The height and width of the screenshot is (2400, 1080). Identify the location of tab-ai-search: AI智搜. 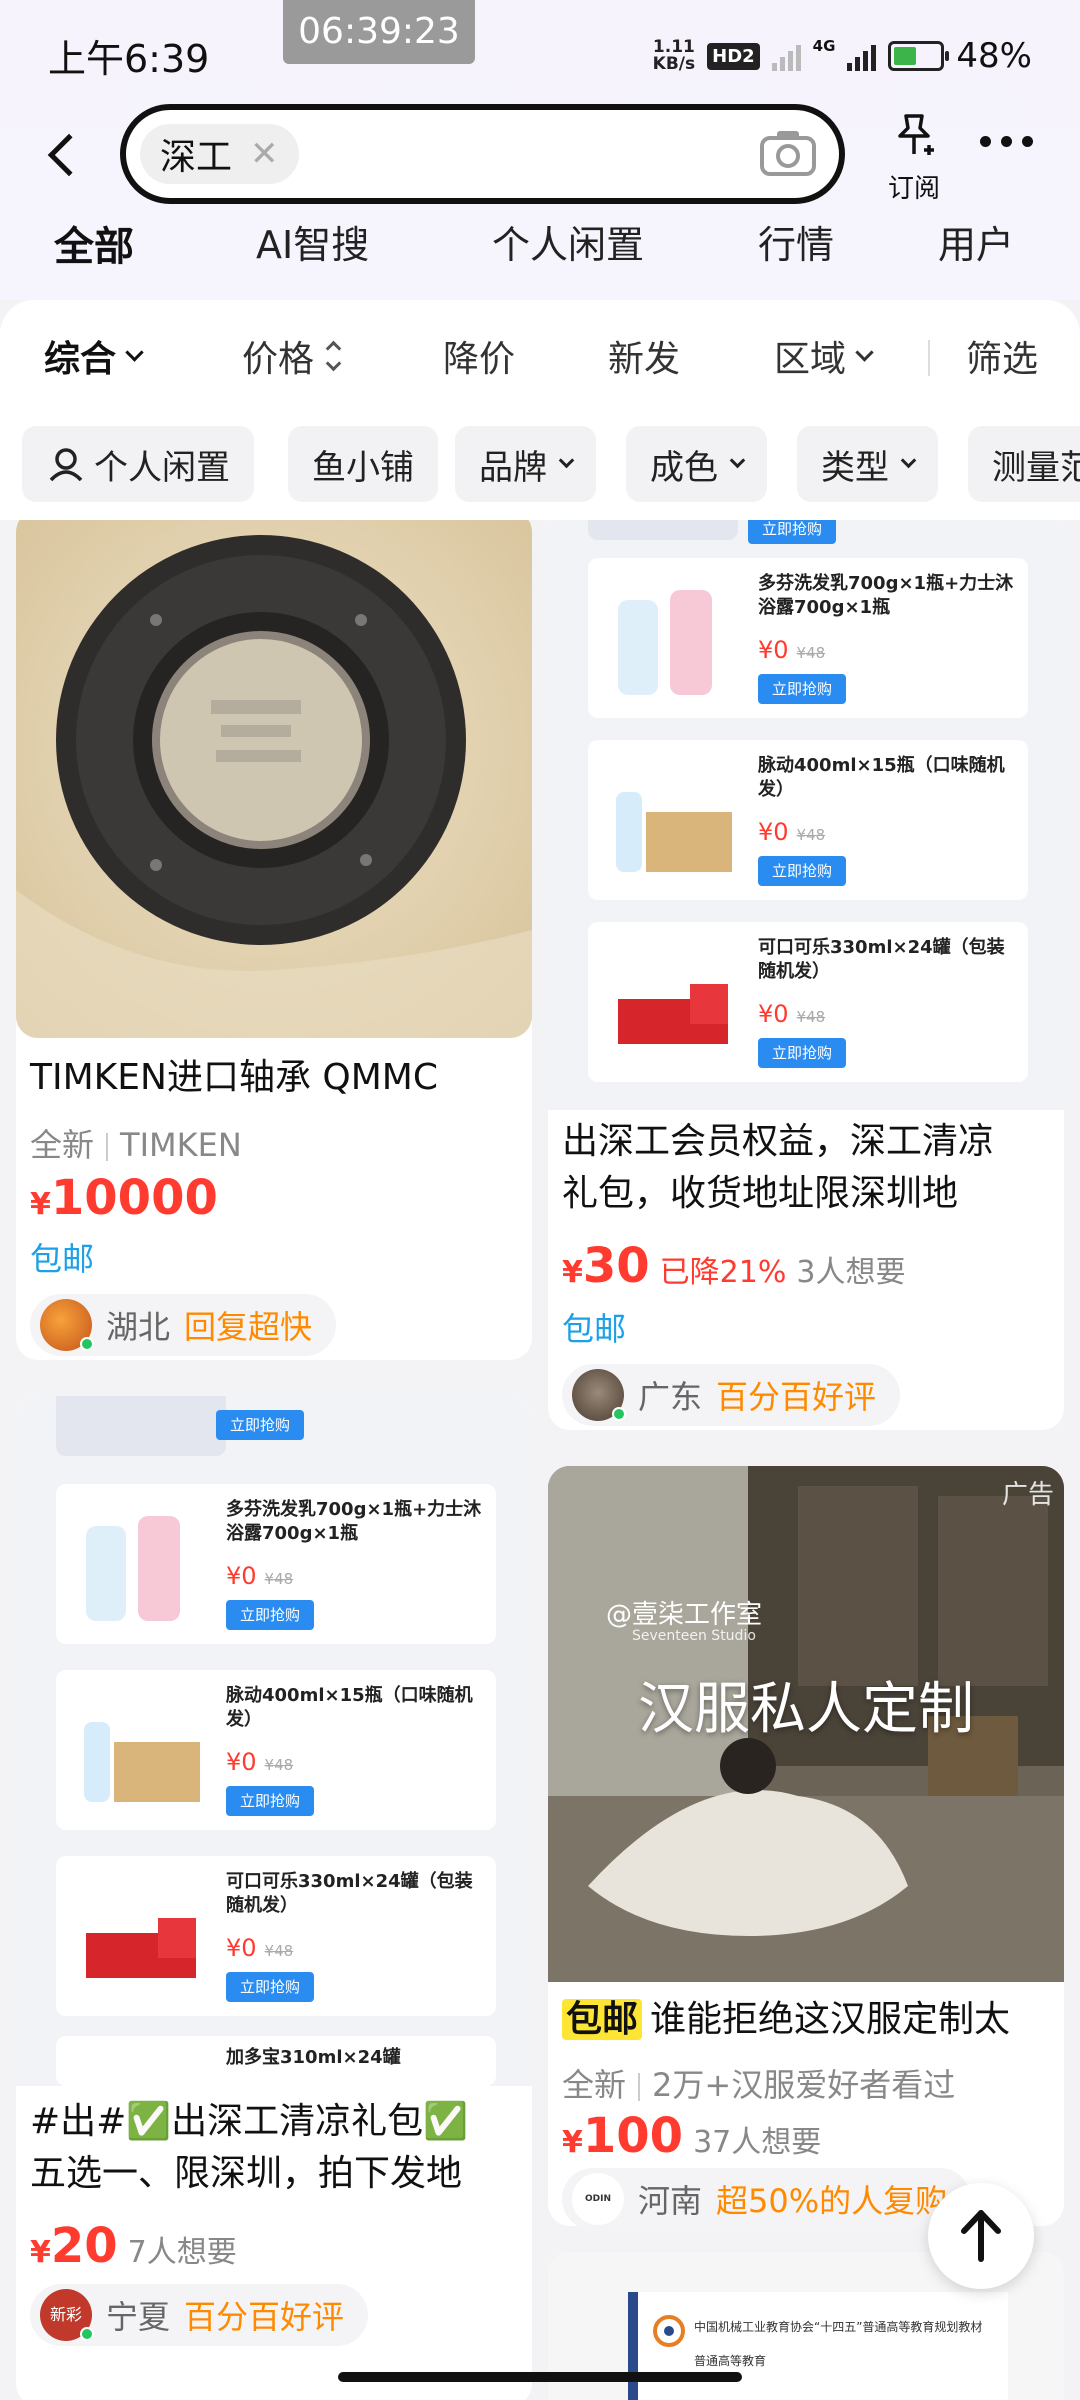
(312, 241).